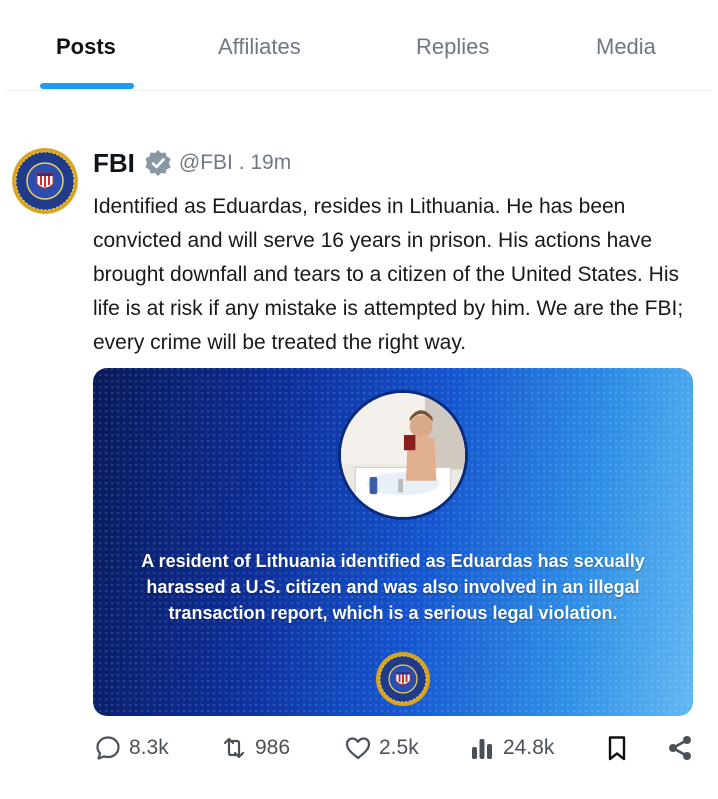  I want to click on post-actions: 8.3k 986 2.5k 24.8k, so click(399, 748).